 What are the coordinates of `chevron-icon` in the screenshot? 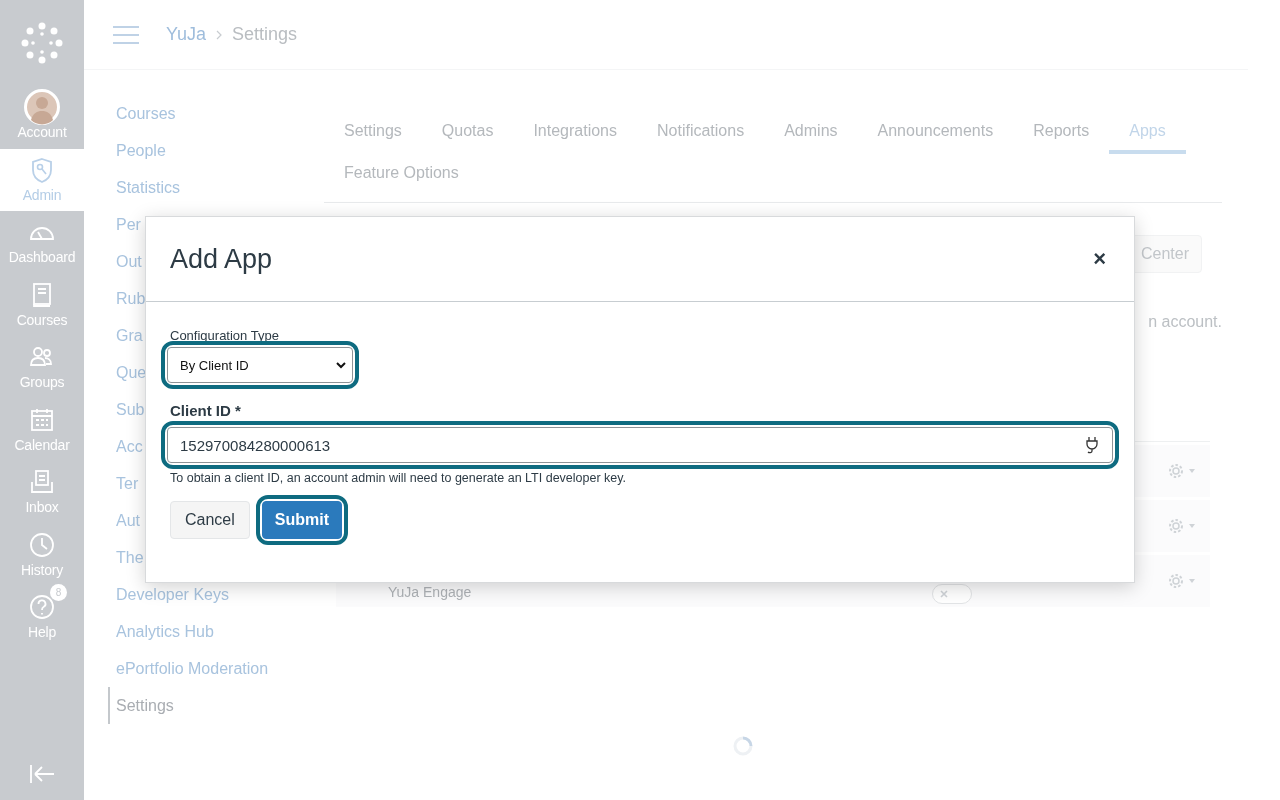 It's located at (219, 34).